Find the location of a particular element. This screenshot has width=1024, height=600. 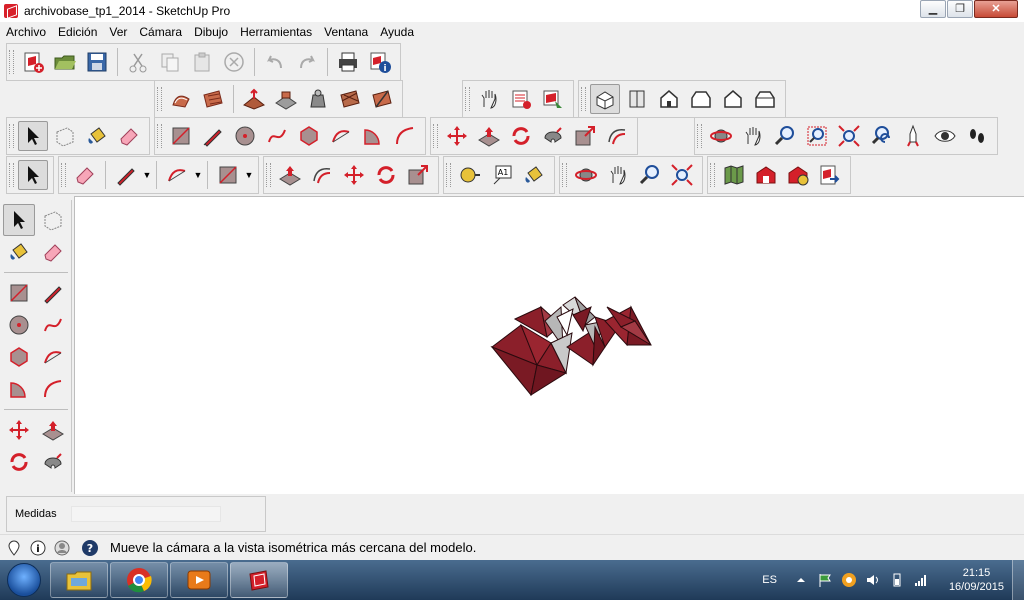

walk-footprints-icon is located at coordinates (977, 136).